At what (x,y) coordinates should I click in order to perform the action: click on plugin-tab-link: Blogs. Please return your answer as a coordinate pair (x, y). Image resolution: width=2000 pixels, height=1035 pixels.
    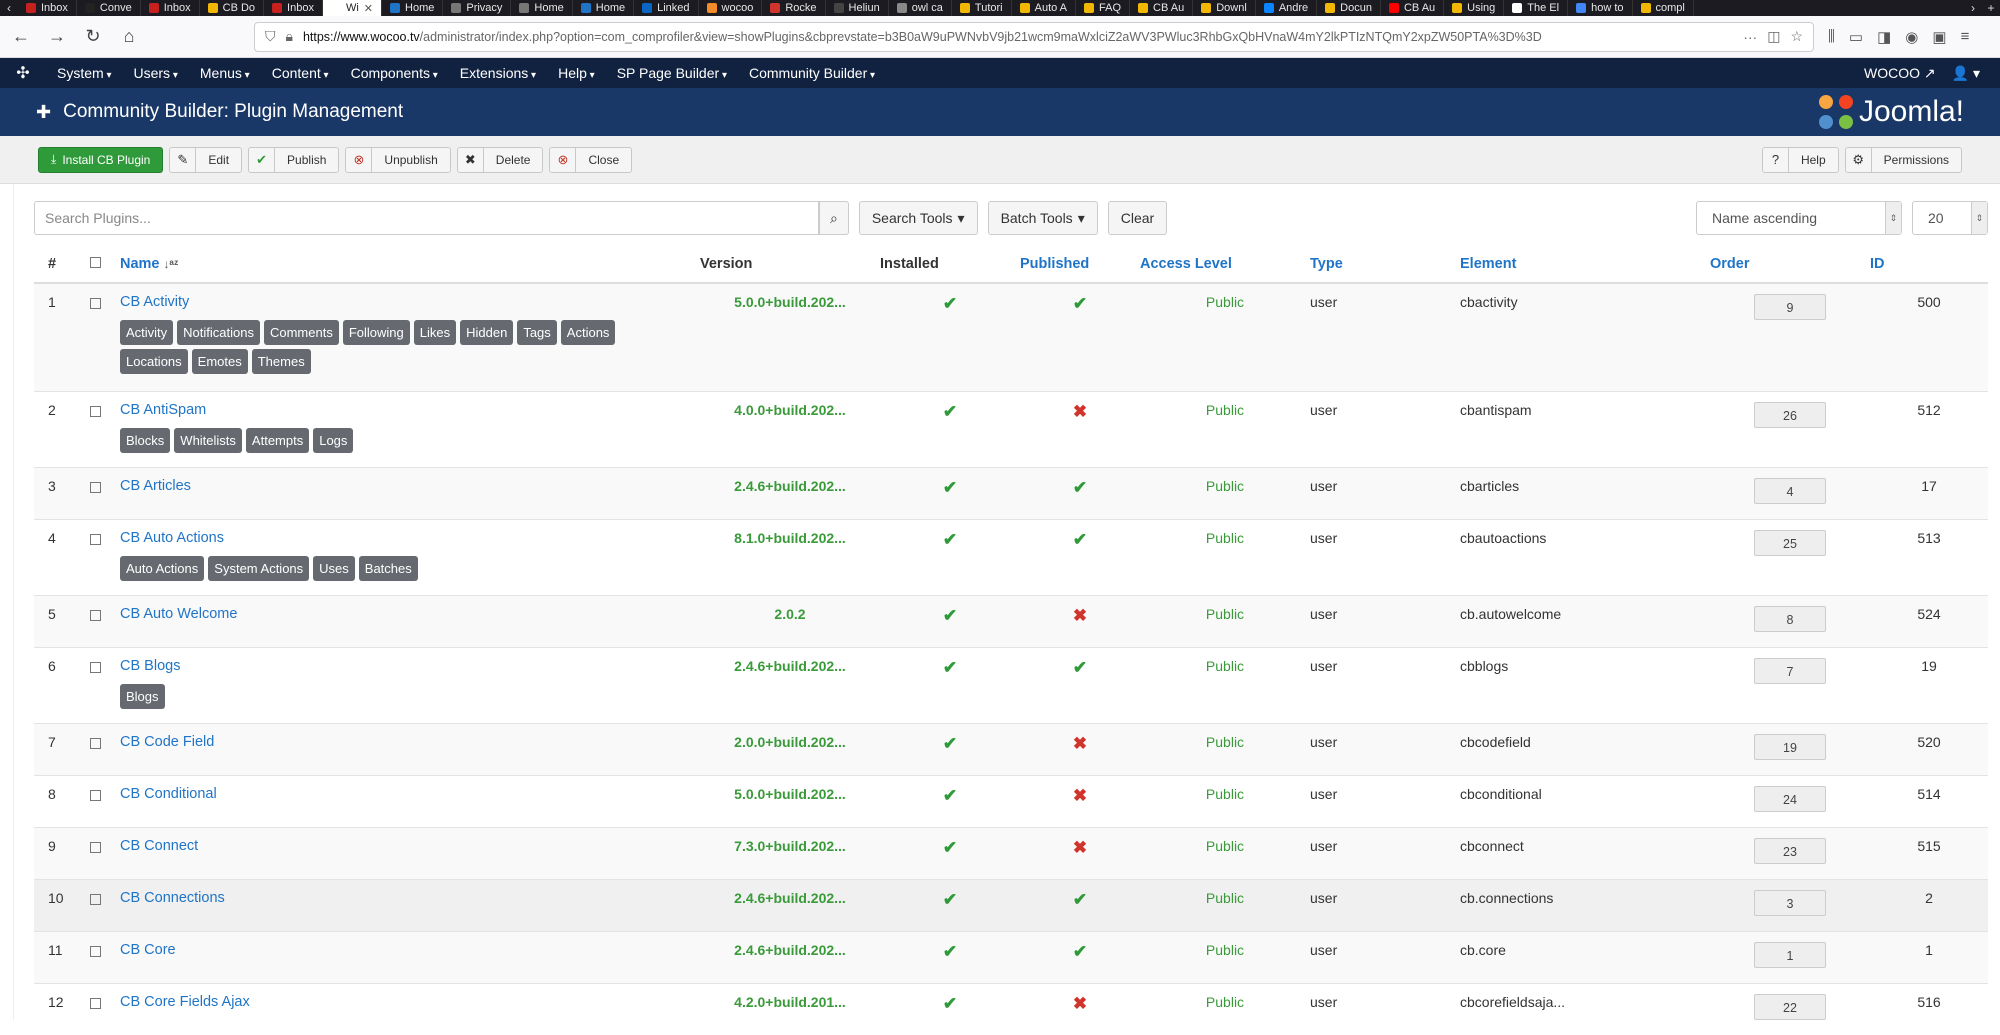
    Looking at the image, I should click on (142, 696).